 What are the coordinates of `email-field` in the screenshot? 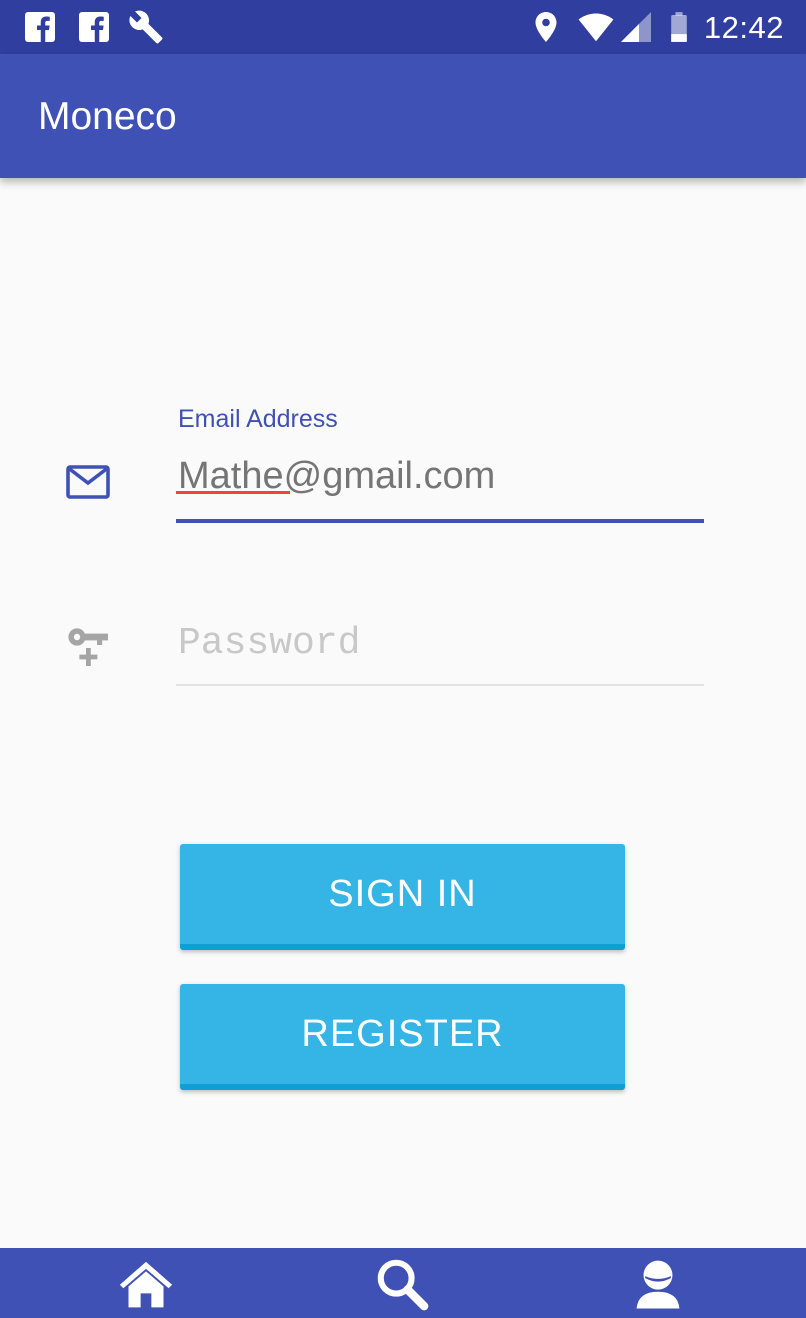 It's located at (440, 484).